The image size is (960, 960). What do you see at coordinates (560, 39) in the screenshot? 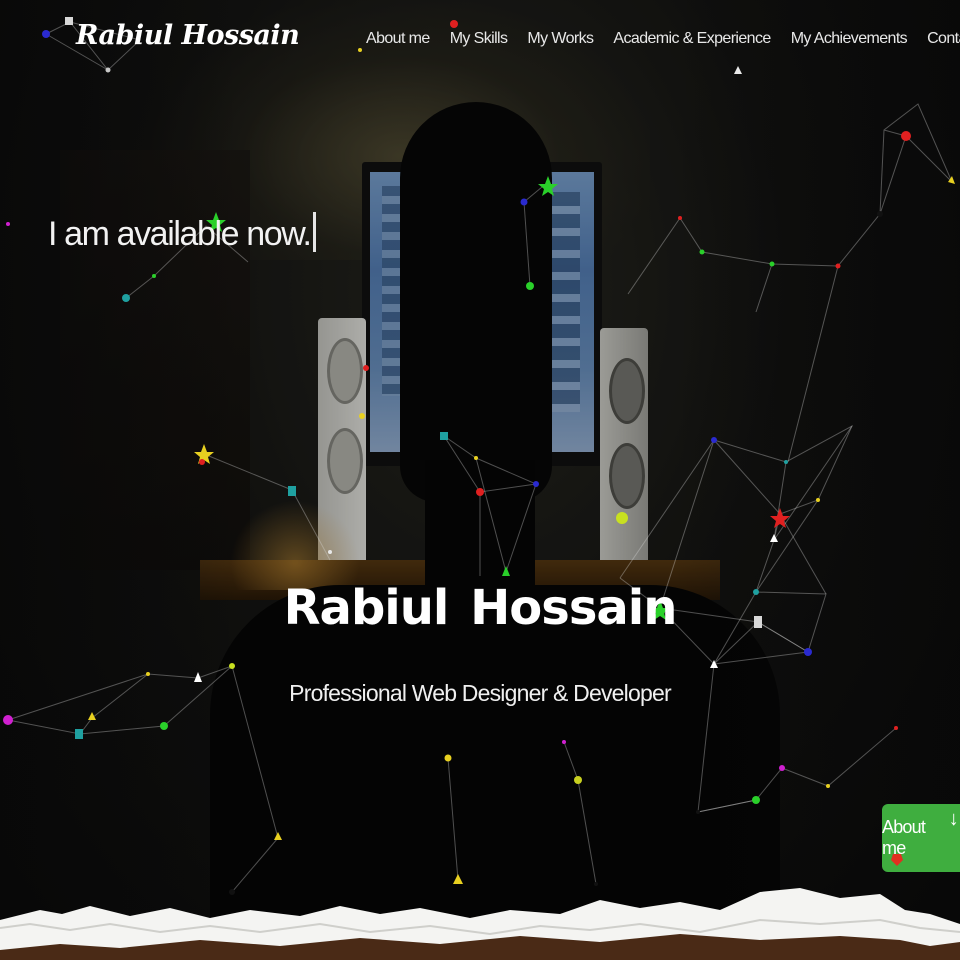
I see `nav-my-works: My Works` at bounding box center [560, 39].